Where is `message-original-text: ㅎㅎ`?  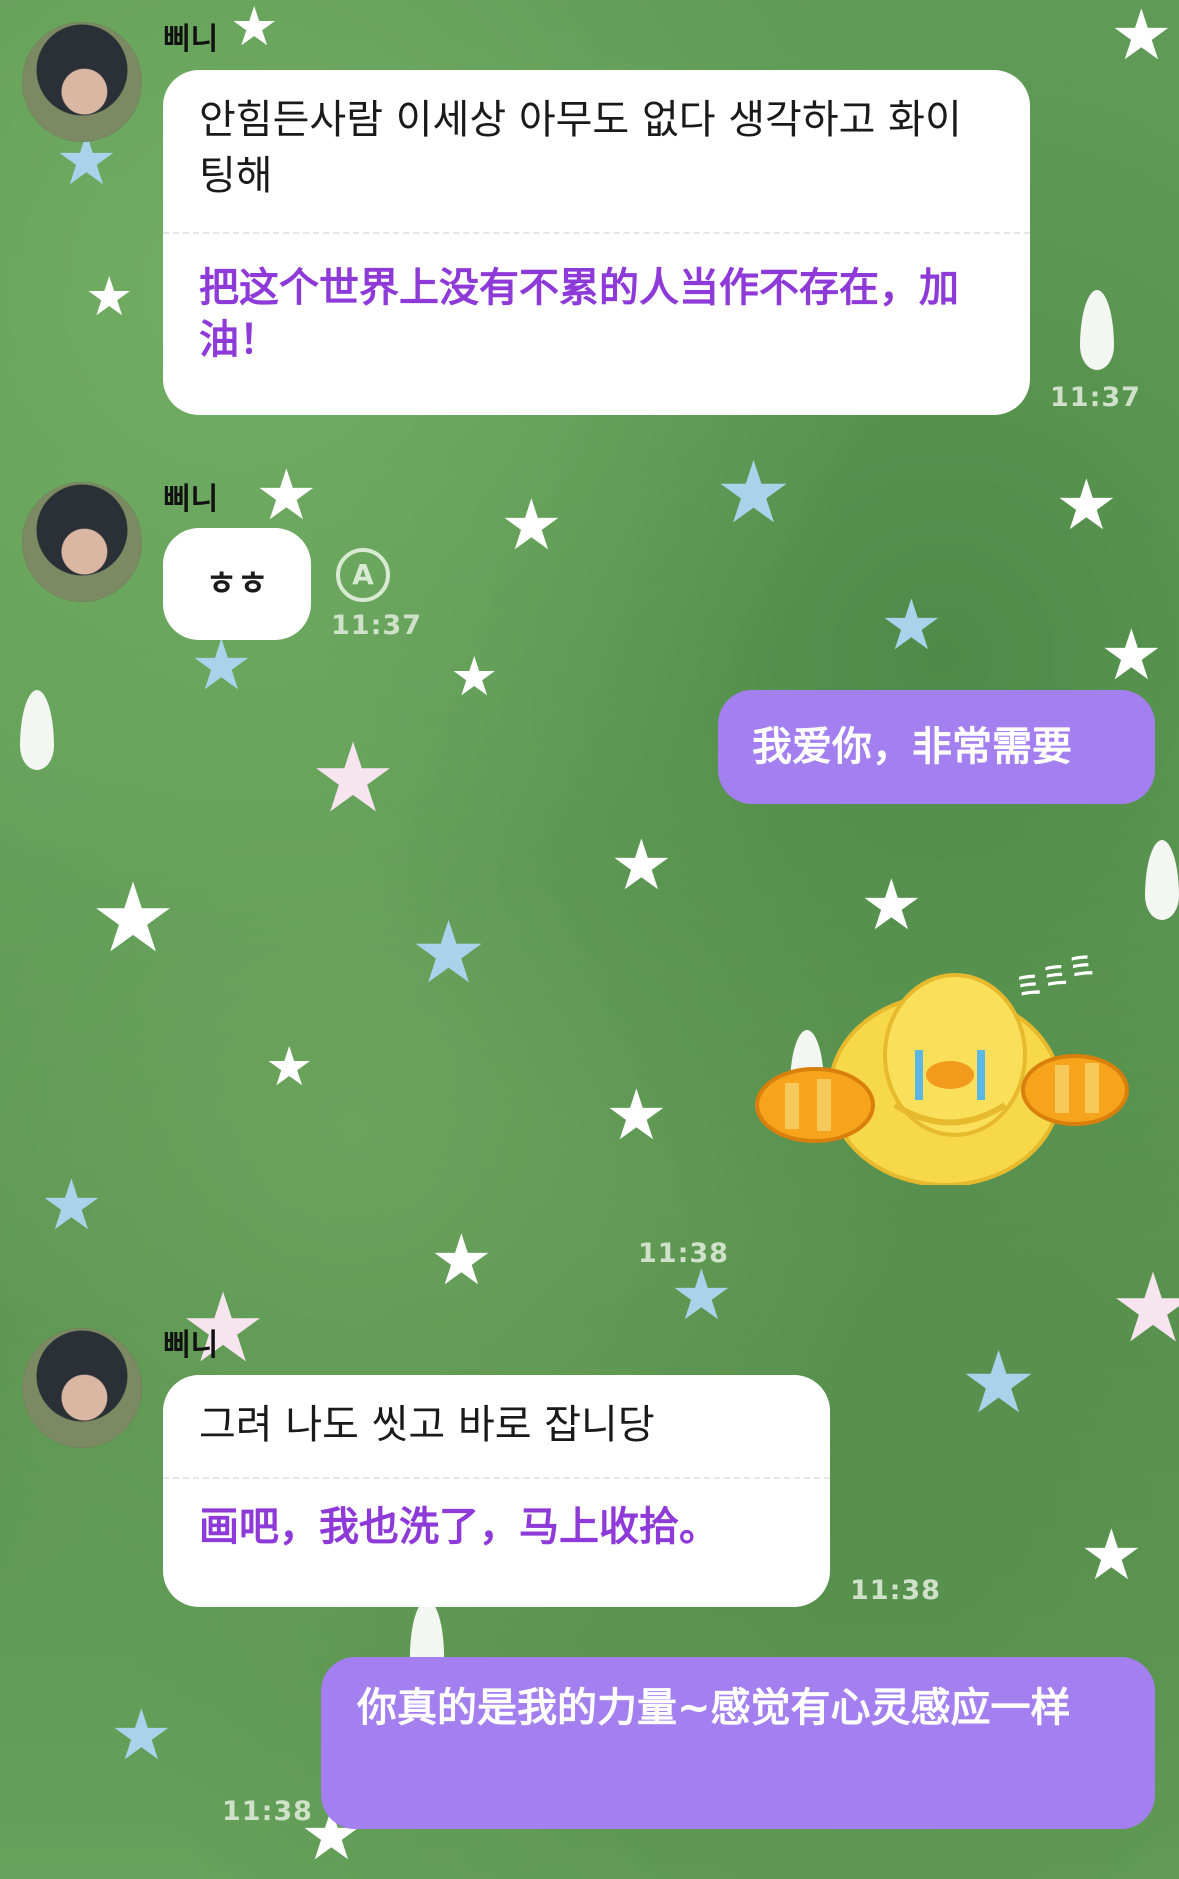 message-original-text: ㅎㅎ is located at coordinates (237, 584).